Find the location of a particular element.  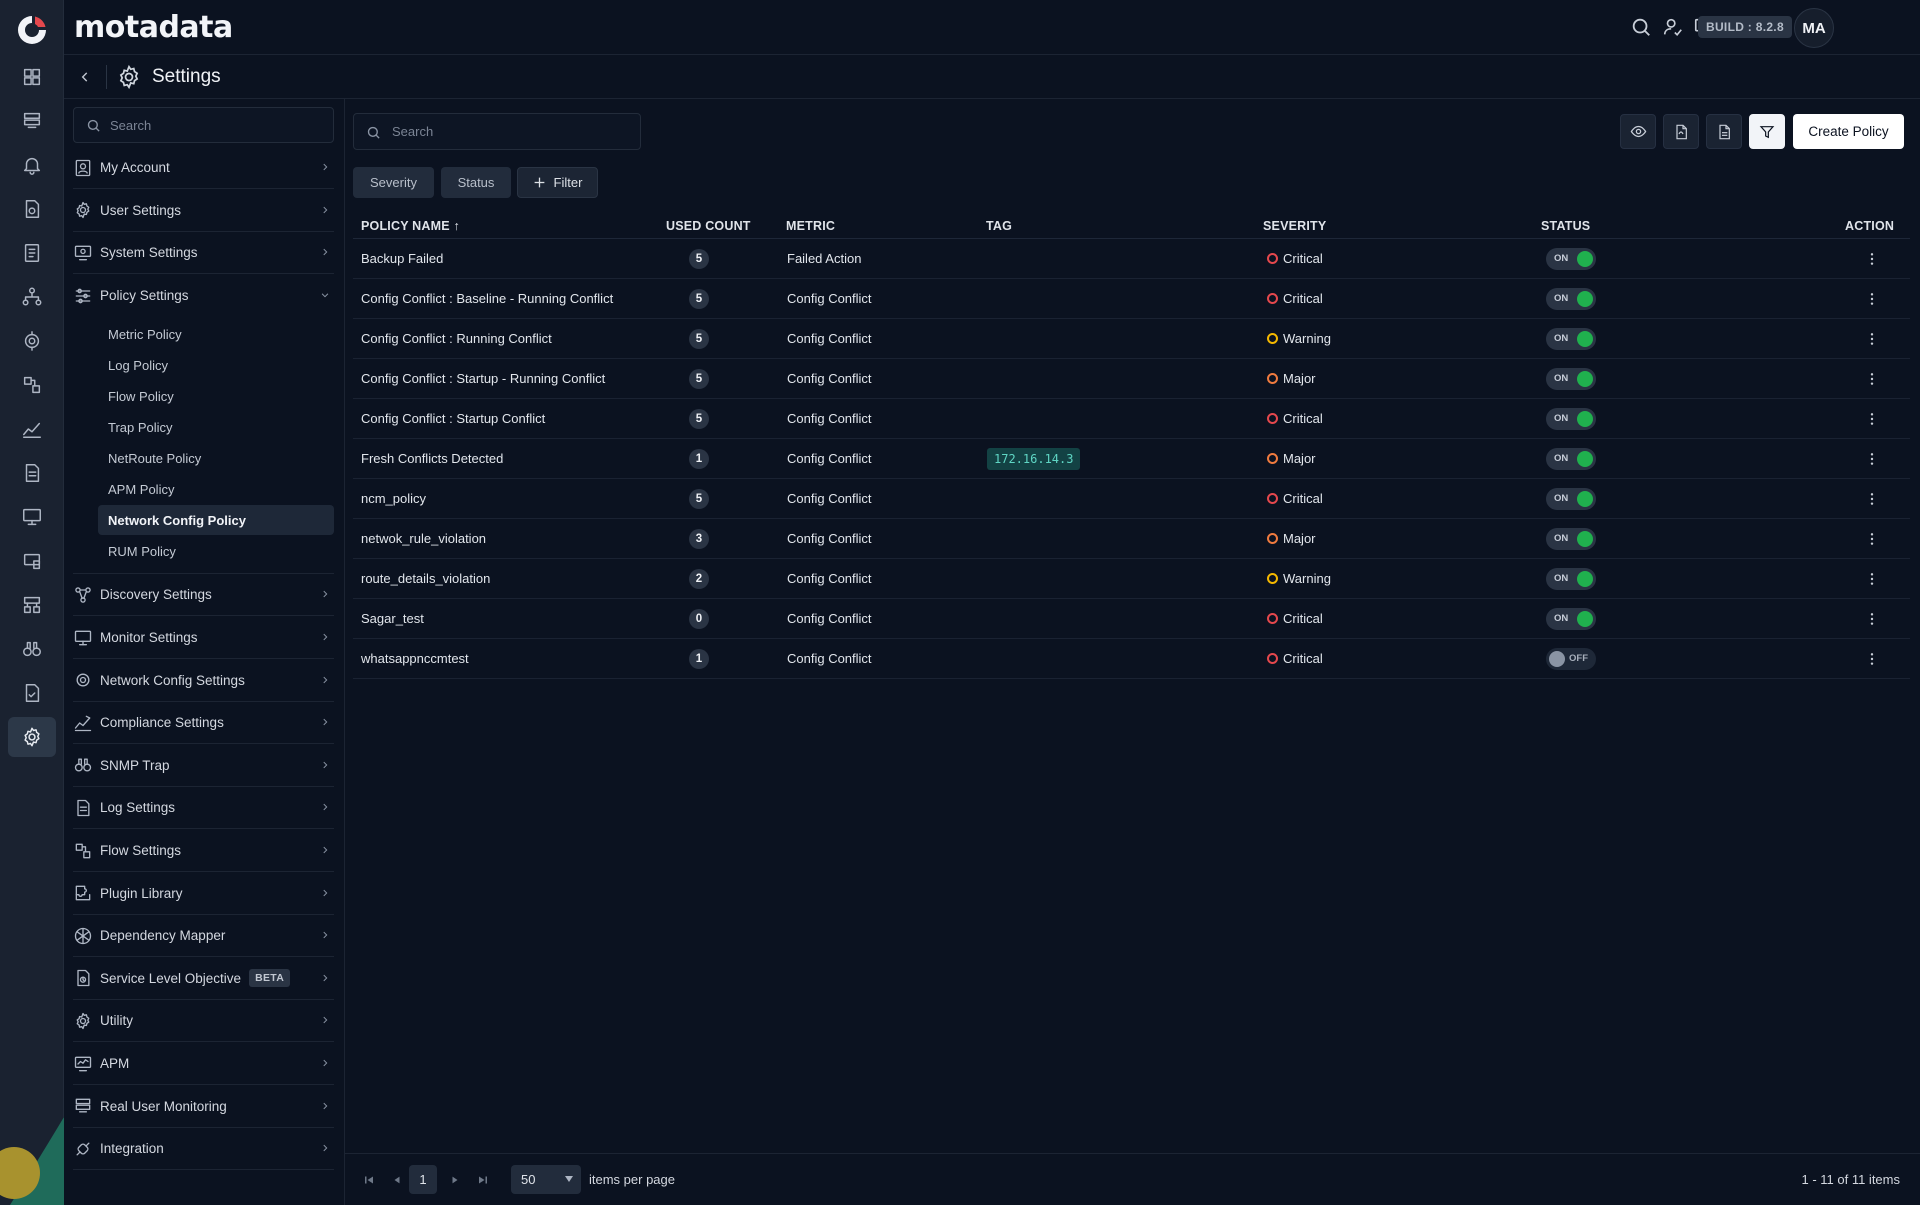

prev-page-icon is located at coordinates (397, 1180).